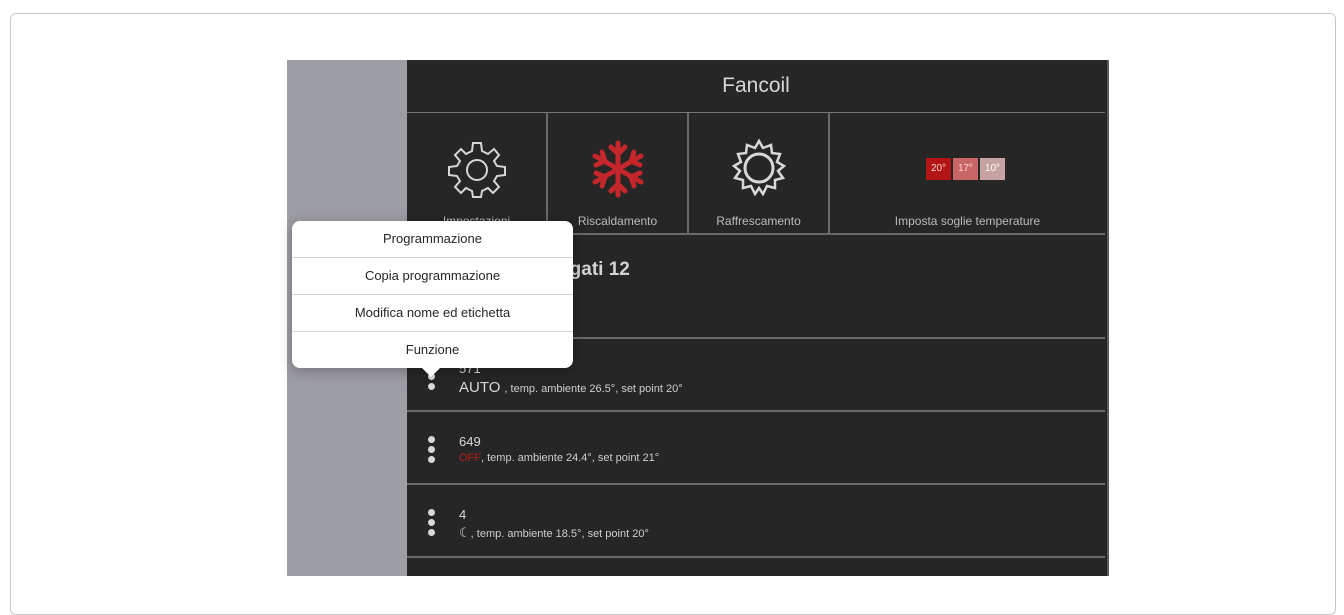 This screenshot has height=615, width=1344. I want to click on cooling-tile-label: Raffrescamento, so click(758, 221).